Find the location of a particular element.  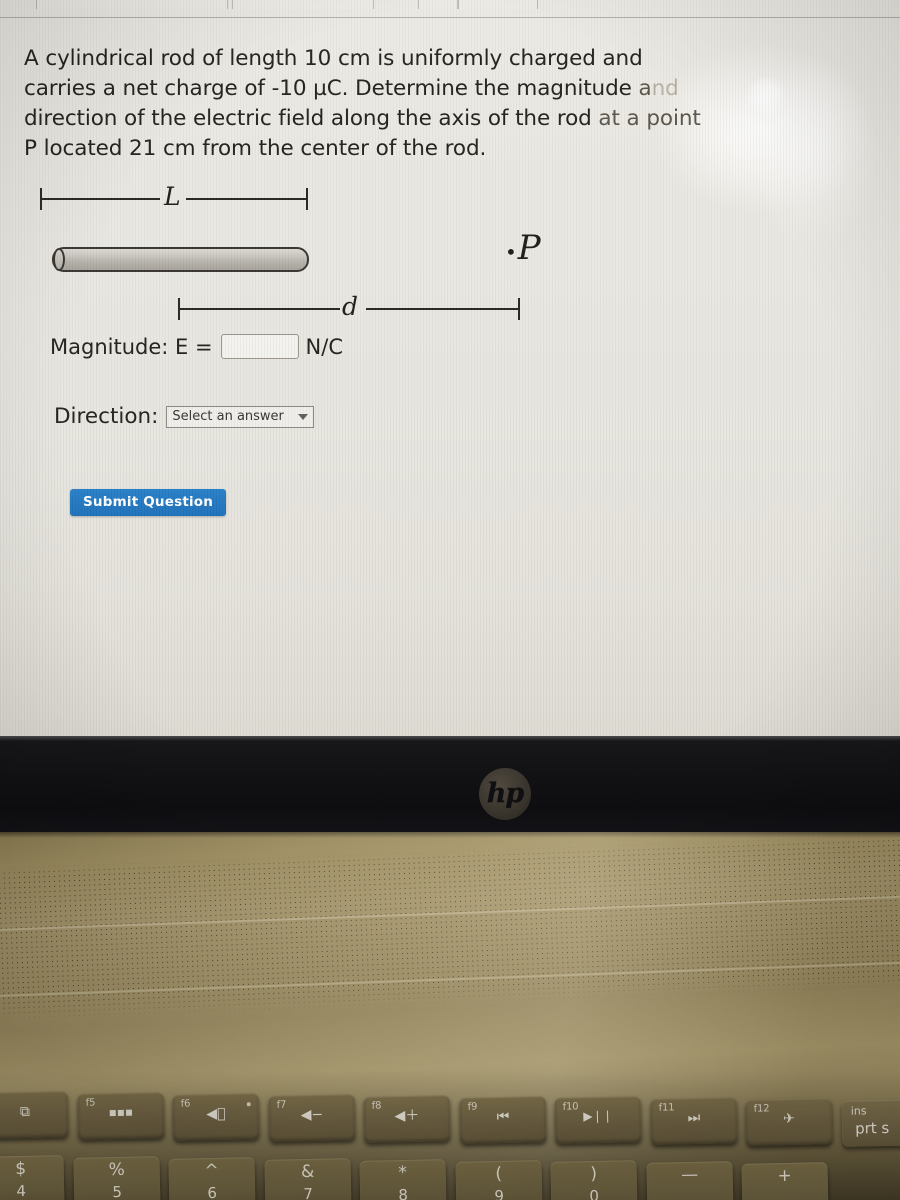

airplane-mode-key: f12 ✈ is located at coordinates (789, 1122).